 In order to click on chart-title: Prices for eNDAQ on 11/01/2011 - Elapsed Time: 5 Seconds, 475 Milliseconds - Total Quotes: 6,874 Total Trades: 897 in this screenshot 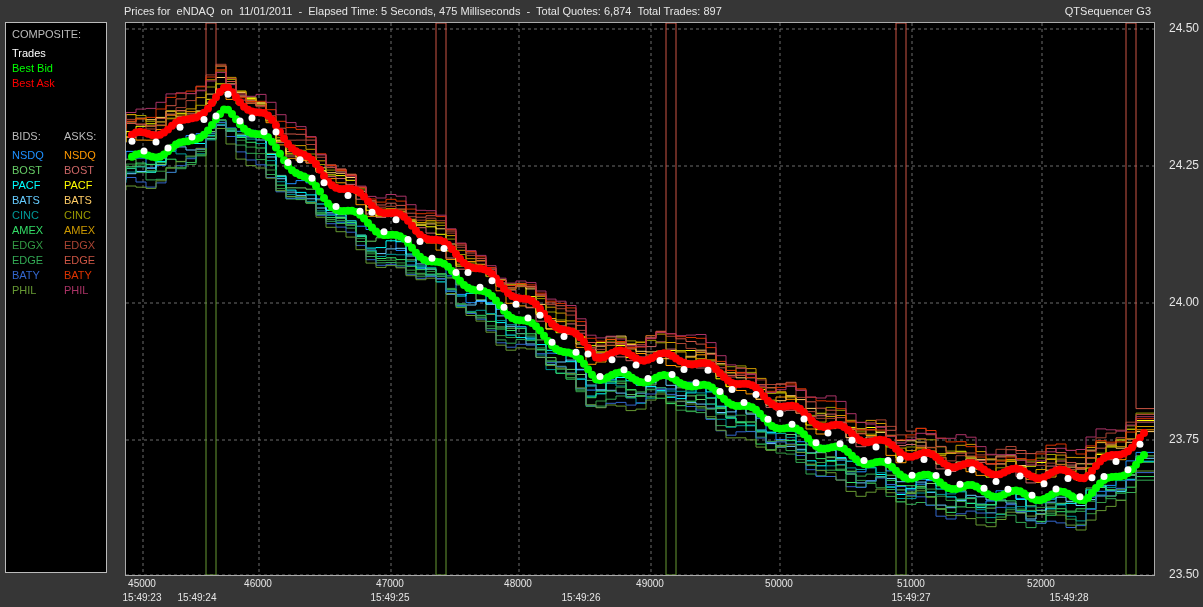, I will do `click(423, 11)`.